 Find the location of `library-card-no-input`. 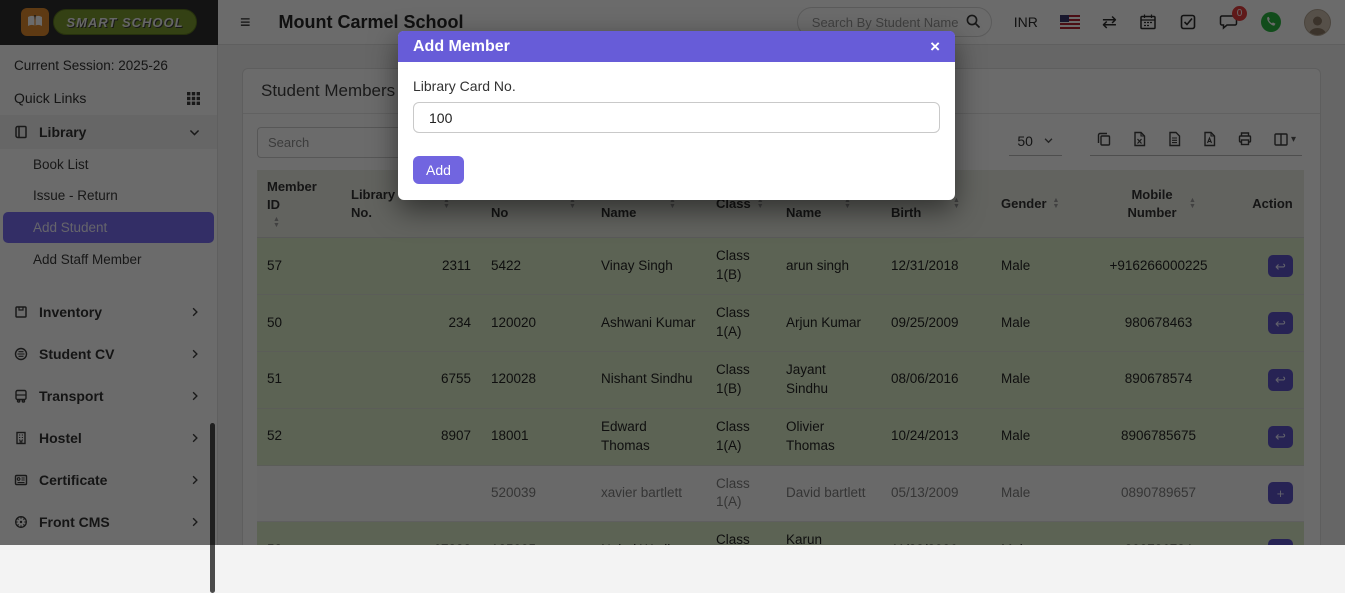

library-card-no-input is located at coordinates (676, 117).